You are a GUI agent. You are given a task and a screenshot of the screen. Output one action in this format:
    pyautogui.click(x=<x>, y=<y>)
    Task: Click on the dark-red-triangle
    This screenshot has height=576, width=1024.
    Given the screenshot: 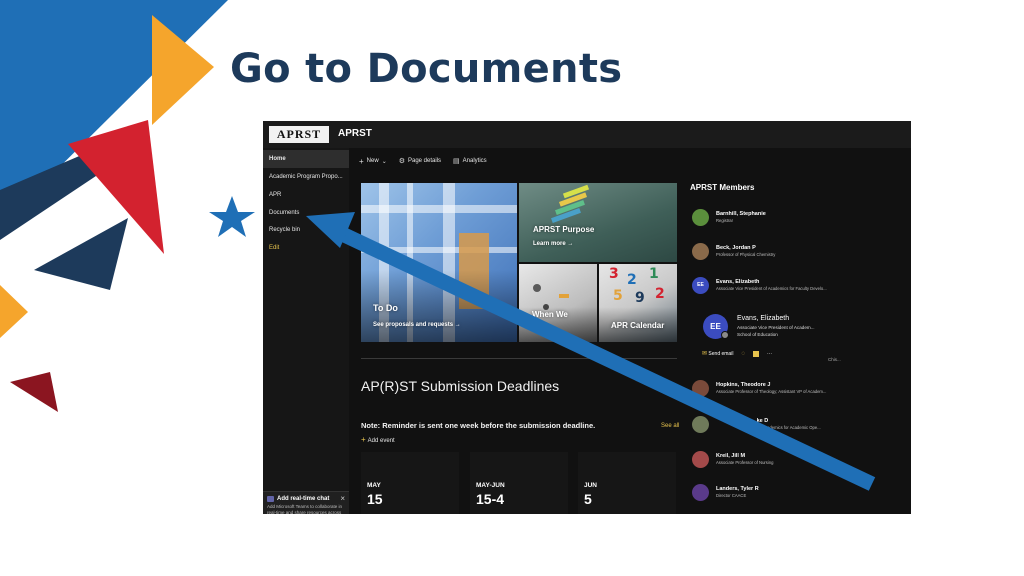 What is the action you would take?
    pyautogui.click(x=34, y=392)
    